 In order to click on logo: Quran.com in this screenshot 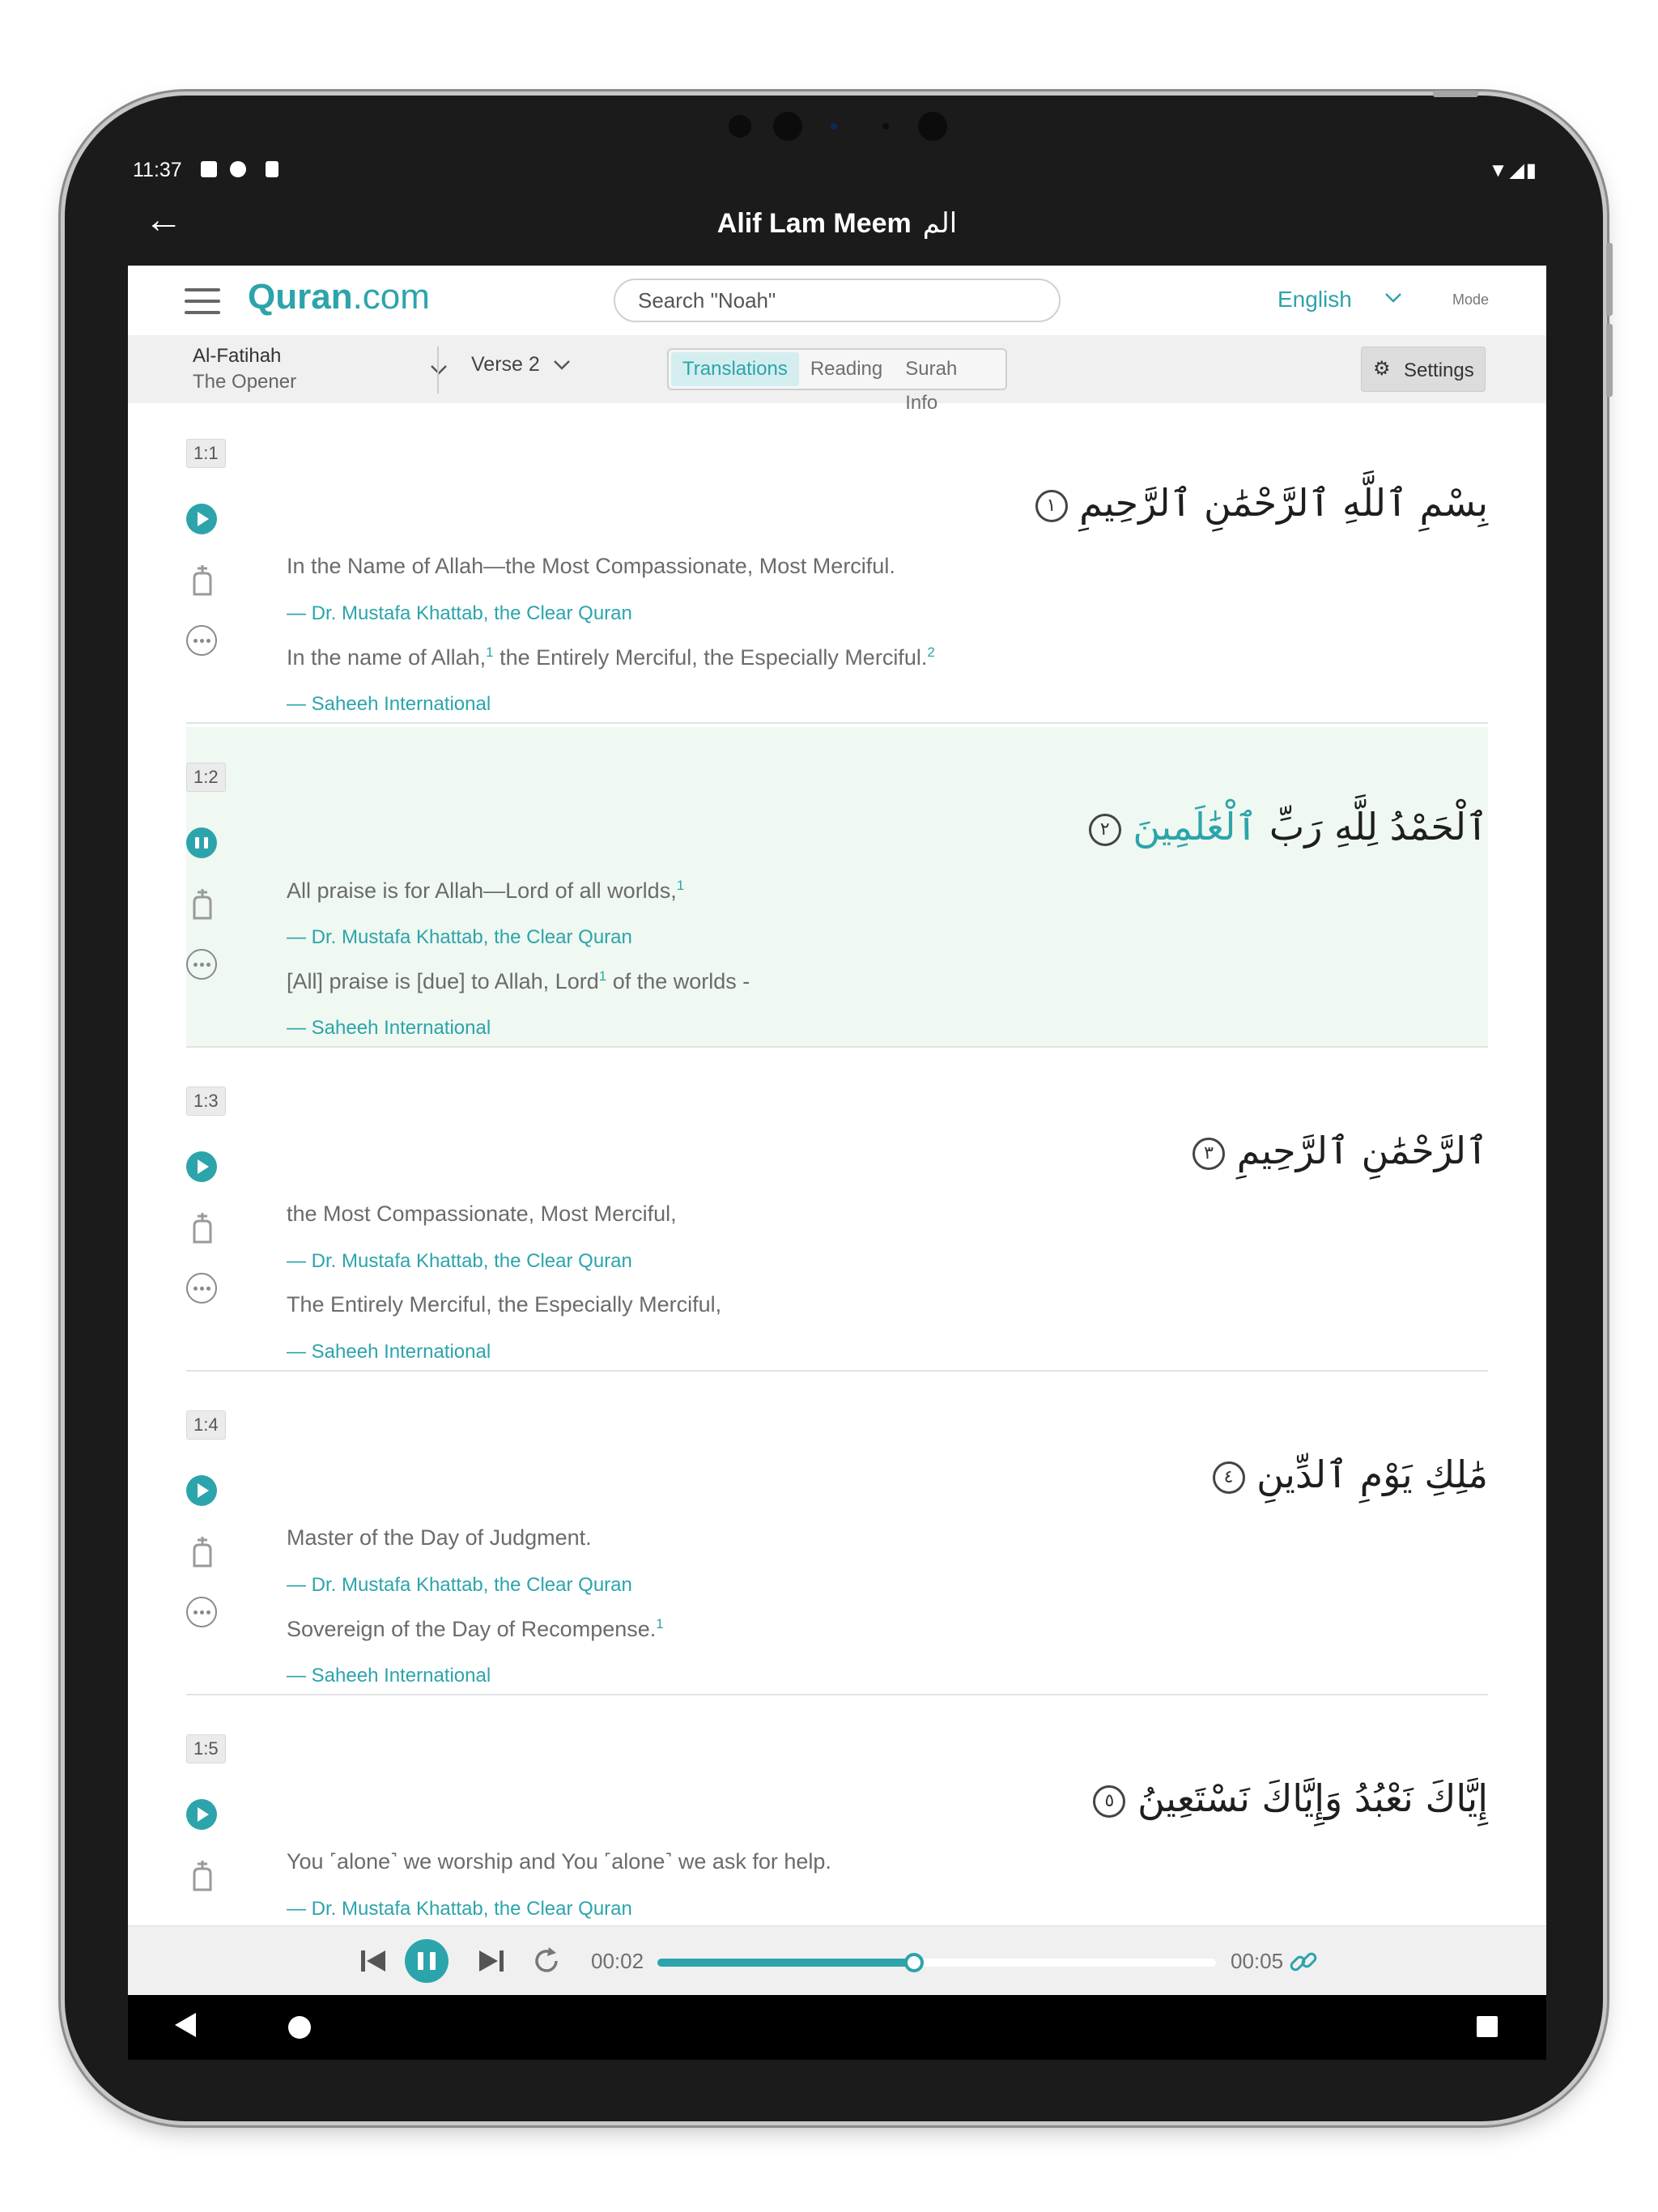, I will do `click(339, 297)`.